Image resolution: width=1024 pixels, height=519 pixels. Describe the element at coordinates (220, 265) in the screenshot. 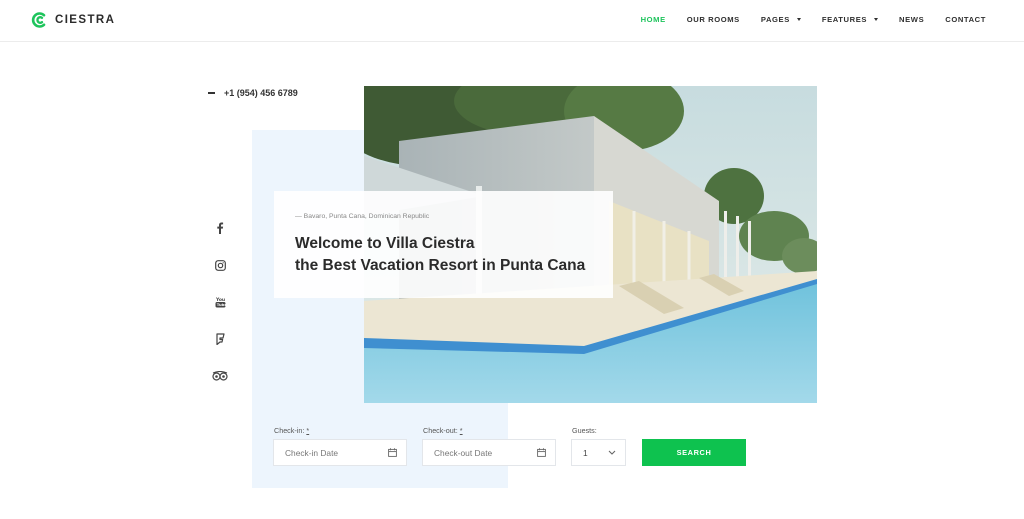

I see `instagram-icon` at that location.